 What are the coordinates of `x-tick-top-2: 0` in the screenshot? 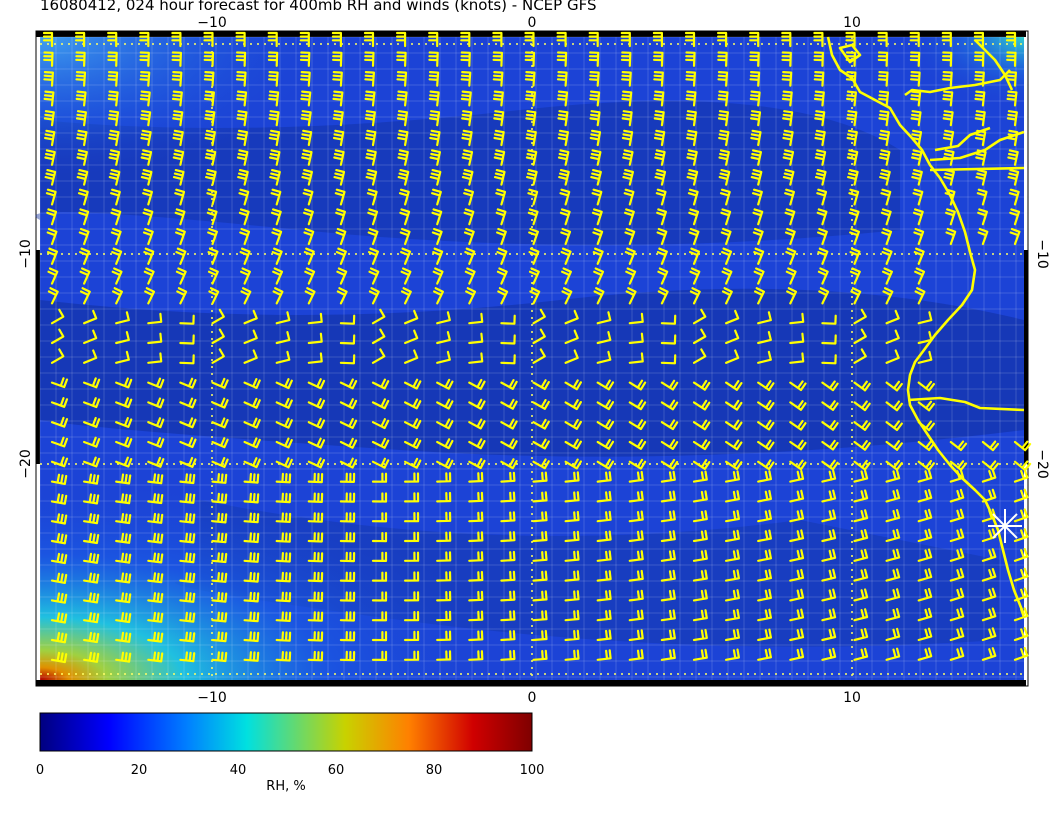 It's located at (532, 23).